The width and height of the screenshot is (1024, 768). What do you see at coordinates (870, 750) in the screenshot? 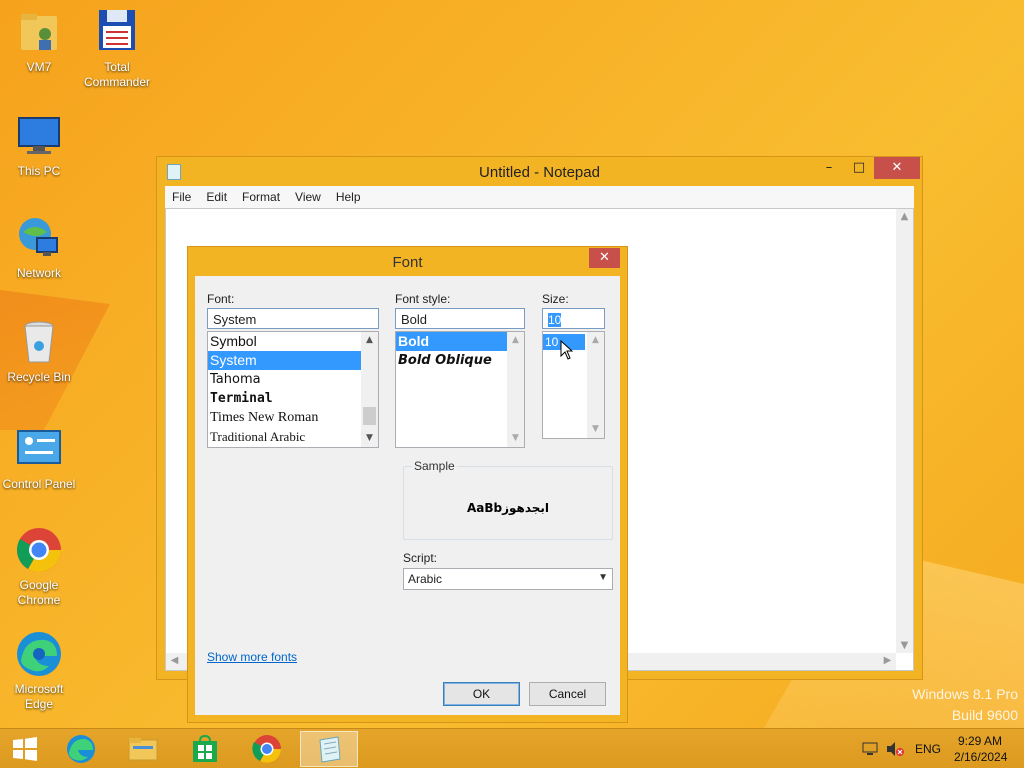
I see `network-tray-icon` at bounding box center [870, 750].